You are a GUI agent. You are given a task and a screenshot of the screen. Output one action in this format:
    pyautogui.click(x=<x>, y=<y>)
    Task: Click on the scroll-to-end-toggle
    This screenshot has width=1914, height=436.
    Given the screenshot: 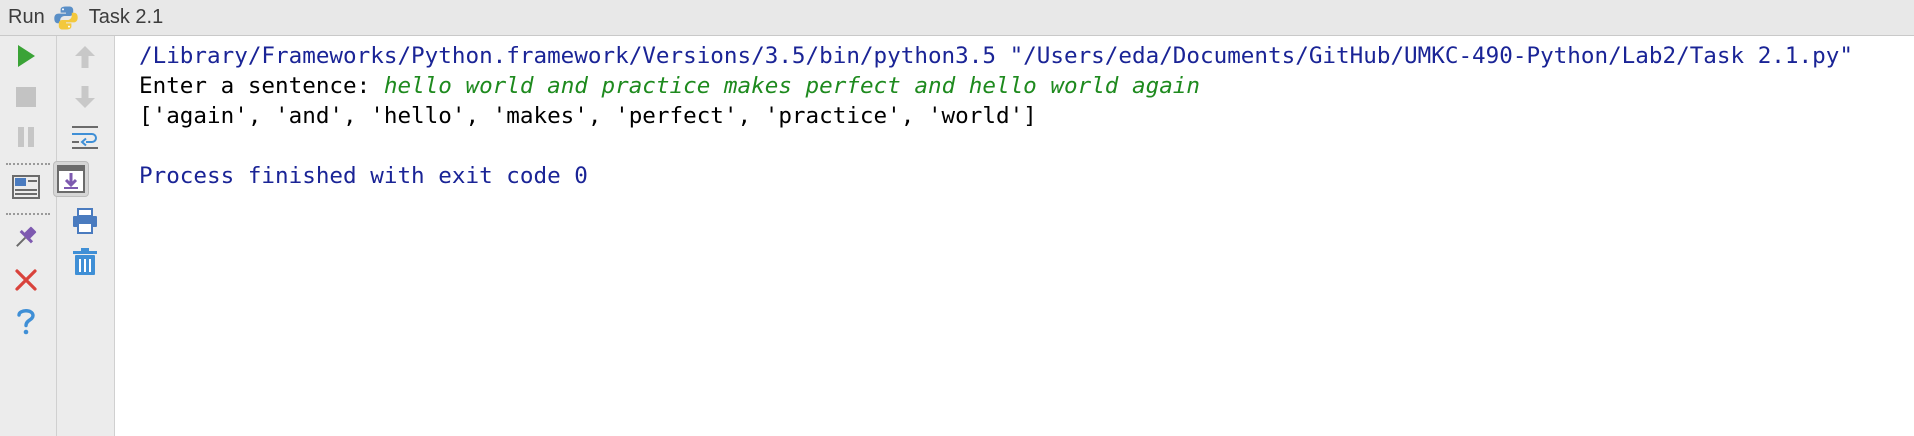 What is the action you would take?
    pyautogui.click(x=71, y=179)
    